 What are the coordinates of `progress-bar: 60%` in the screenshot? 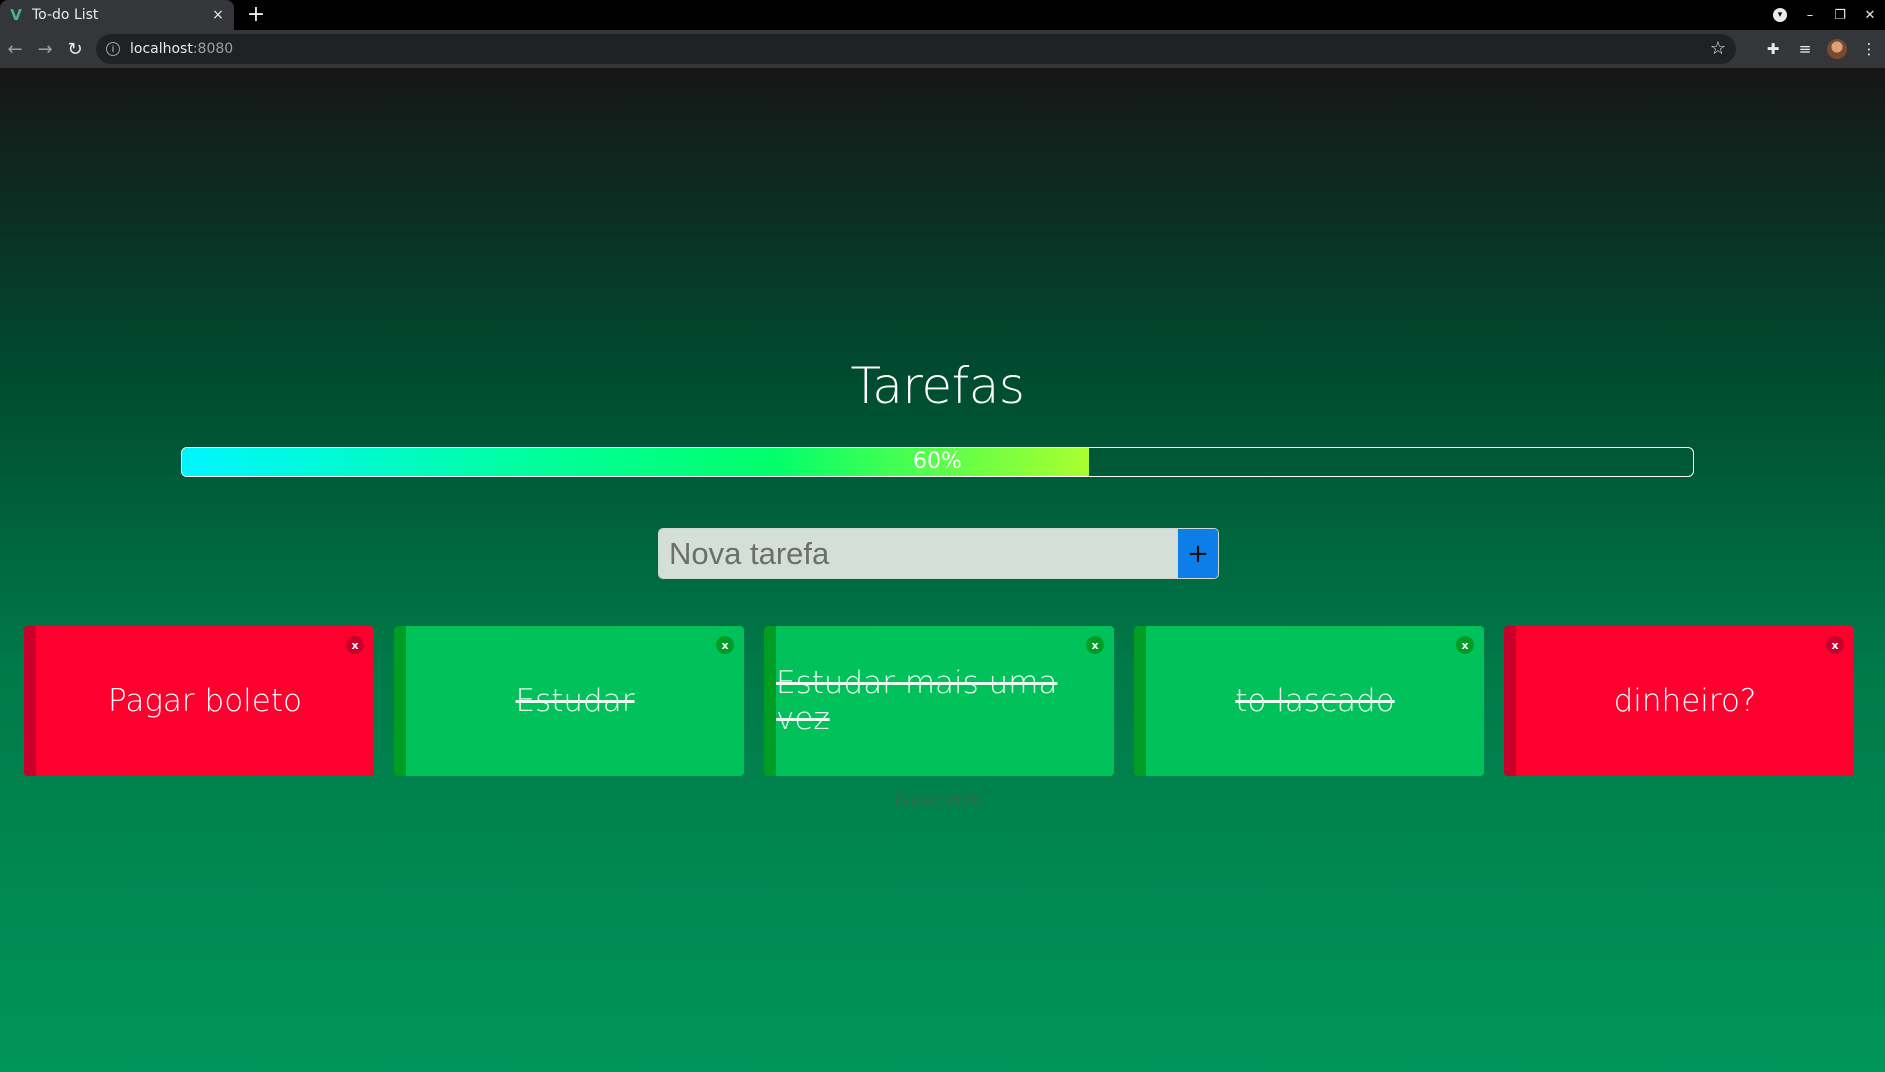 It's located at (937, 462).